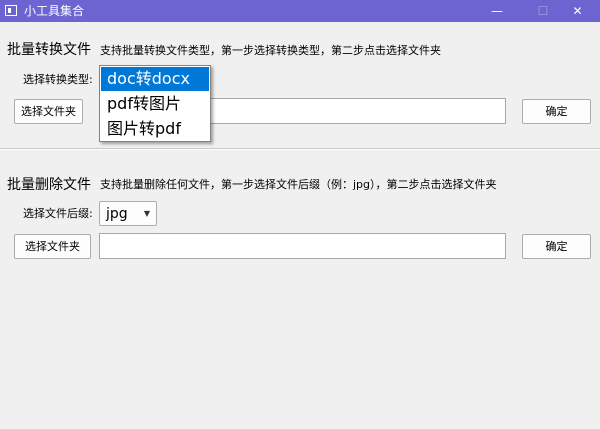  What do you see at coordinates (155, 79) in the screenshot?
I see `dropdown-option: doc转docx` at bounding box center [155, 79].